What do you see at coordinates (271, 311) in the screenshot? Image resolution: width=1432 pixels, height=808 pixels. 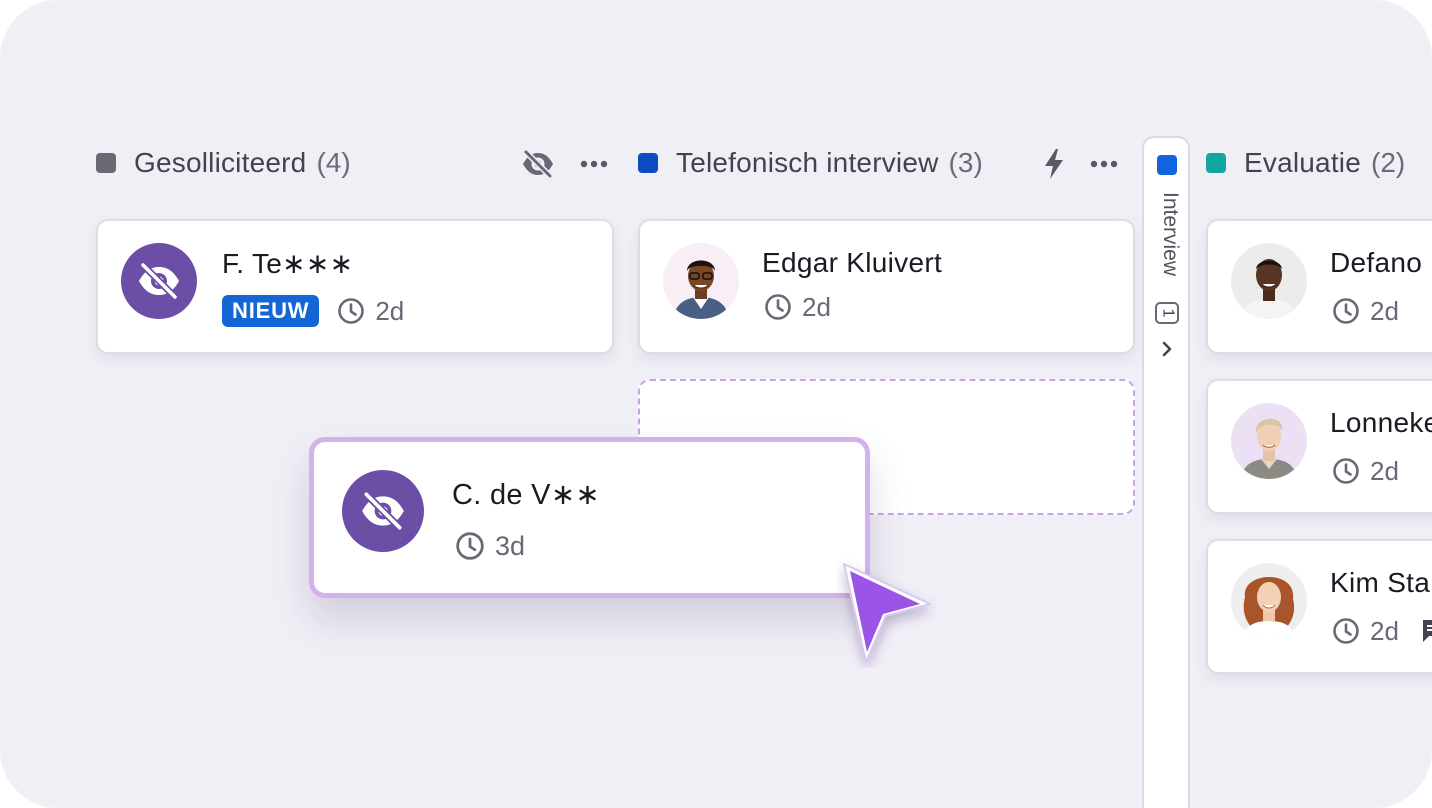 I see `new-badge: NIEUW` at bounding box center [271, 311].